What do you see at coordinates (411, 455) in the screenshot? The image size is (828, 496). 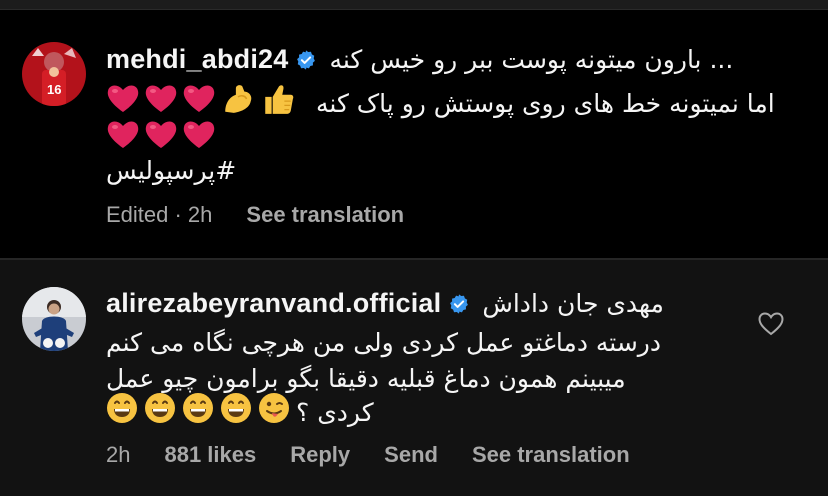 I see `send-button: Send` at bounding box center [411, 455].